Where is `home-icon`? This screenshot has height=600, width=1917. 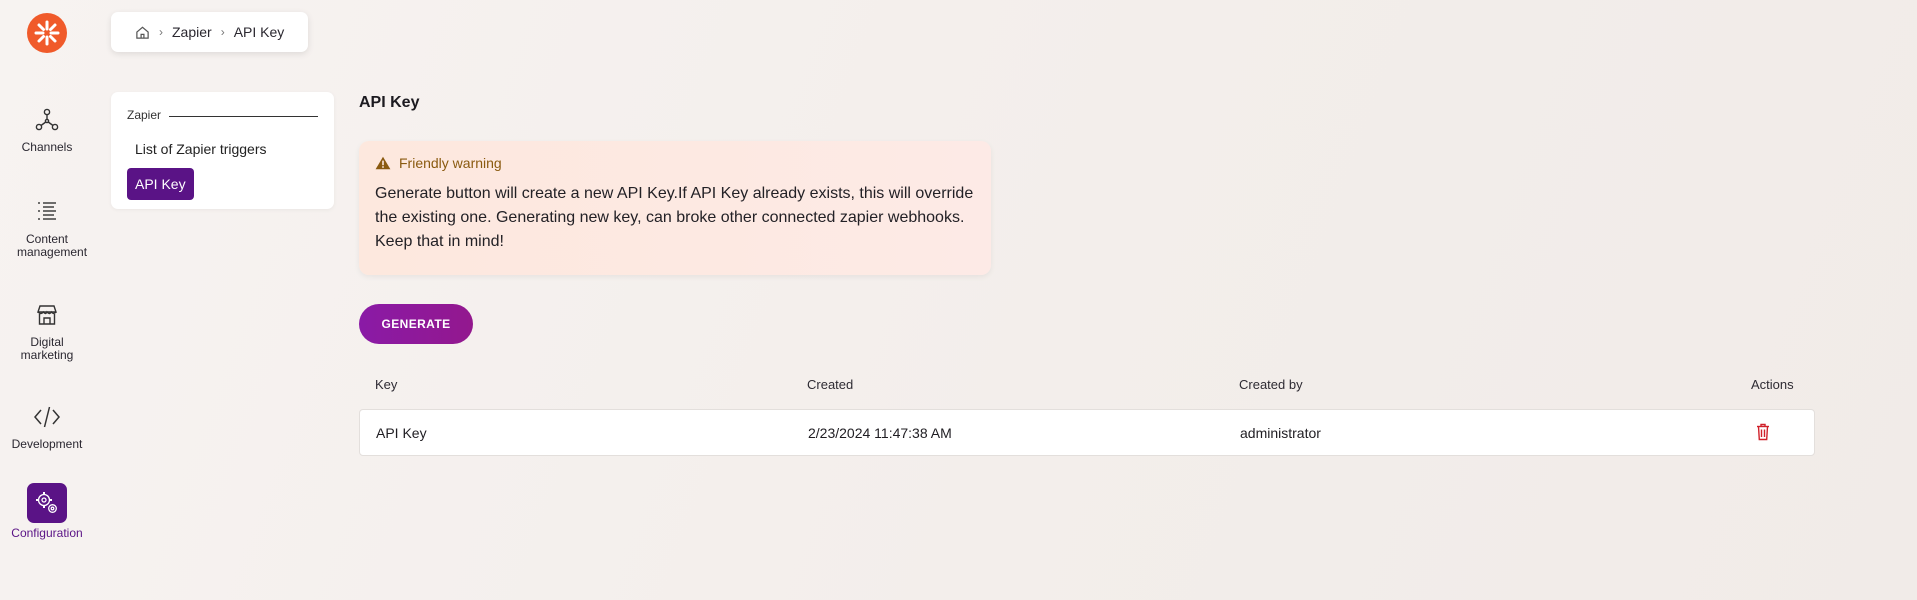 home-icon is located at coordinates (142, 32).